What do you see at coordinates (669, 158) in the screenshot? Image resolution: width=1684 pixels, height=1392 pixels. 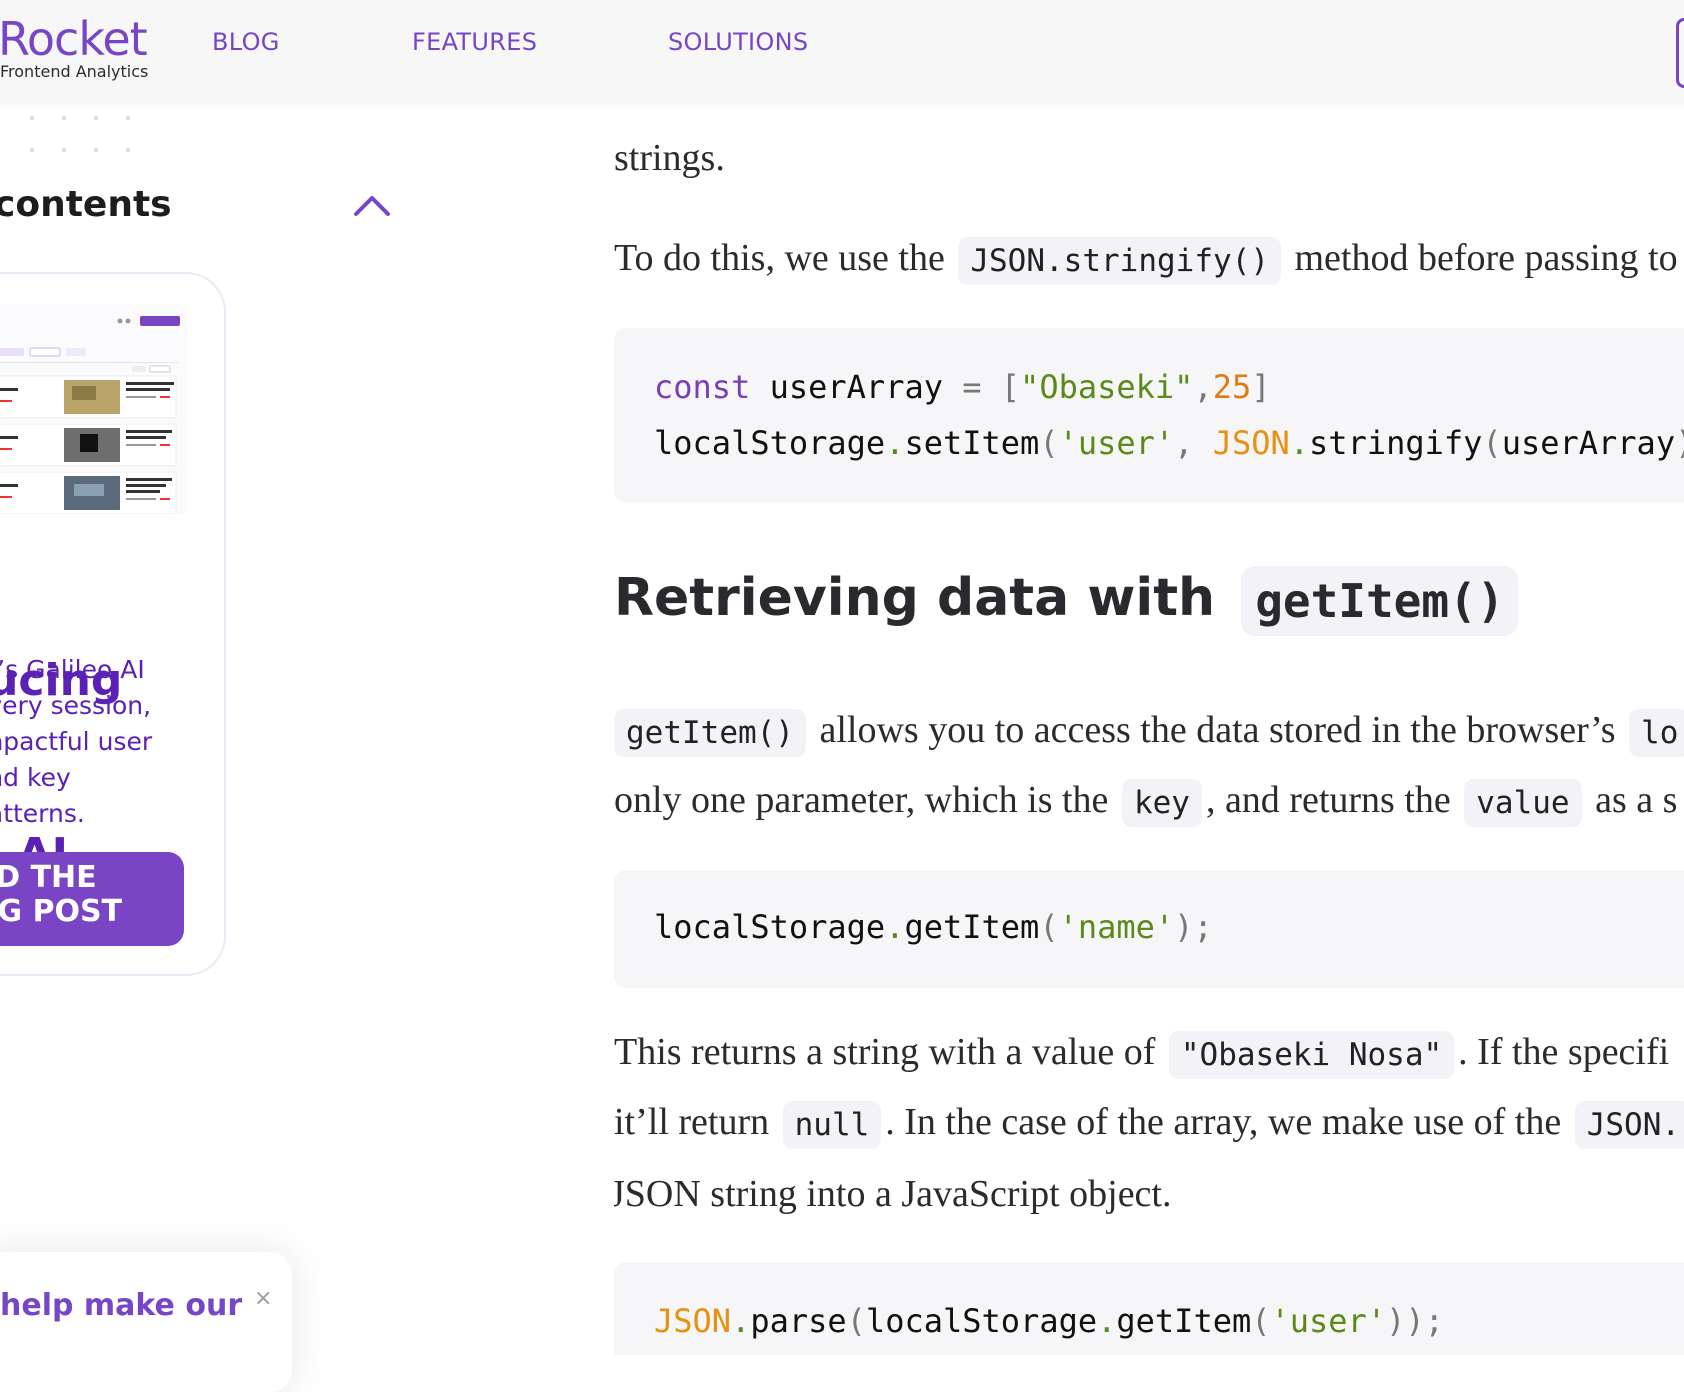 I see `paragraph-strings: strings.` at bounding box center [669, 158].